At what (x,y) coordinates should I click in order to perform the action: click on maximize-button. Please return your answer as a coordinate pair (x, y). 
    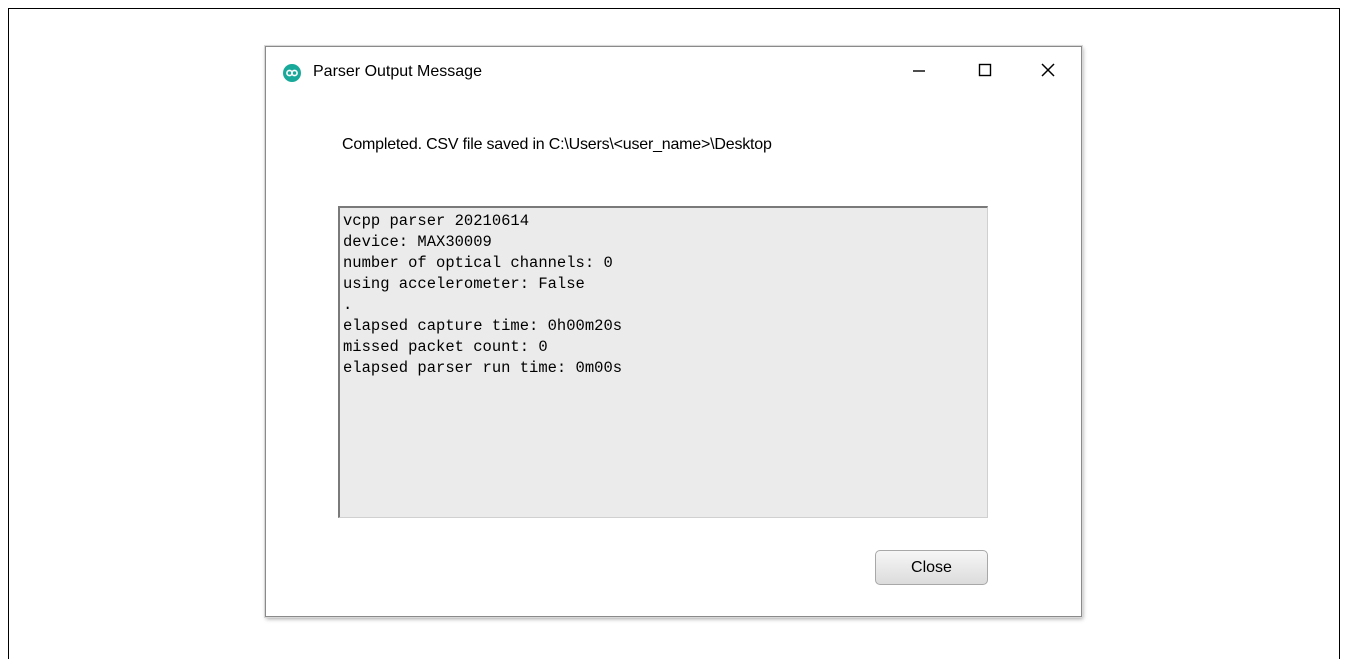
    Looking at the image, I should click on (985, 72).